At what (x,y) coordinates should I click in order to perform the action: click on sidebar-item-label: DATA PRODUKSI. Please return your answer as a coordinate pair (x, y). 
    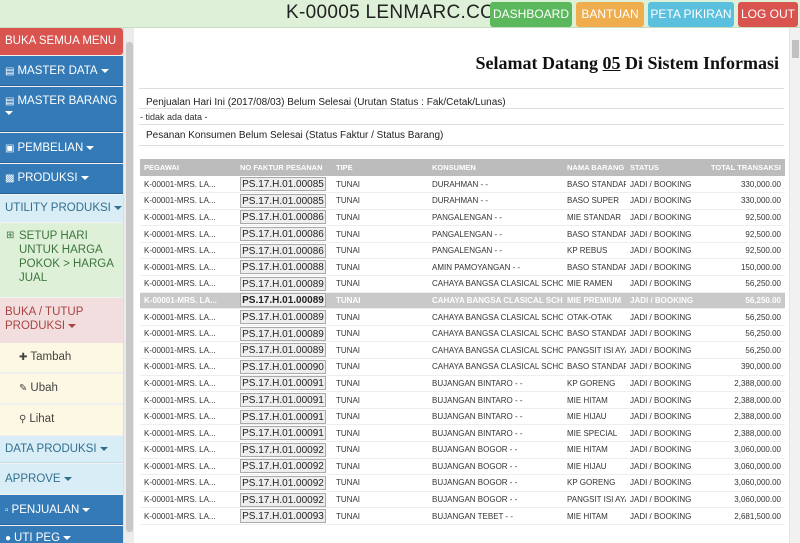
    Looking at the image, I should click on (51, 449).